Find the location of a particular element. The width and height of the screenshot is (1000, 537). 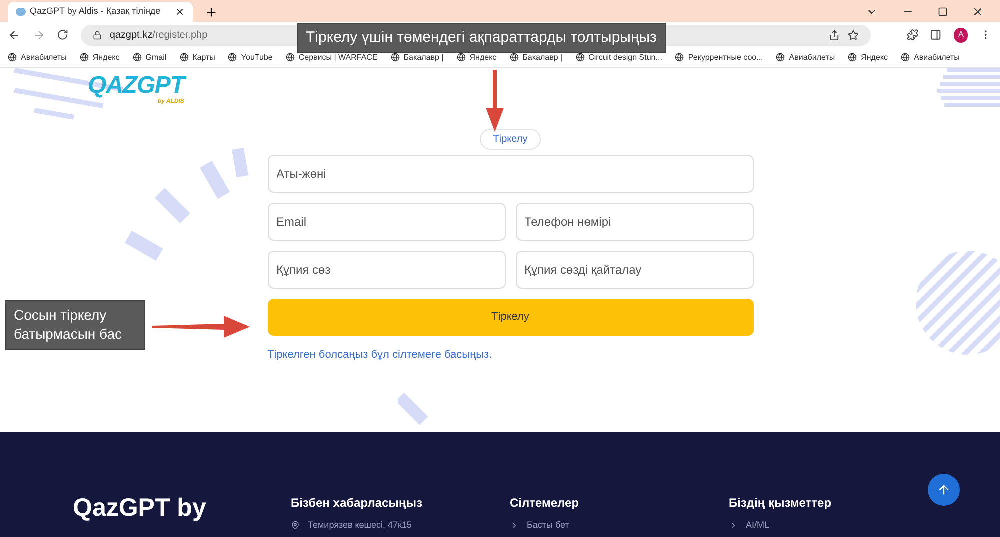

register-button: Тіркелу is located at coordinates (511, 317).